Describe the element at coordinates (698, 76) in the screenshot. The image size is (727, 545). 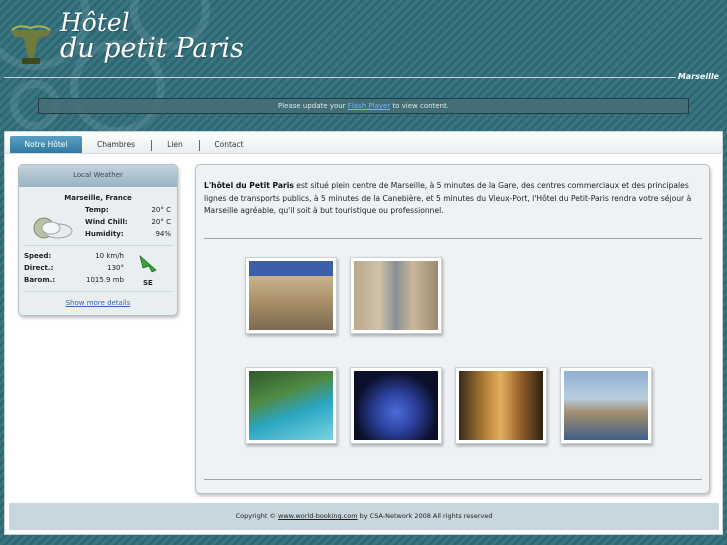
I see `city-label: Marseille` at that location.